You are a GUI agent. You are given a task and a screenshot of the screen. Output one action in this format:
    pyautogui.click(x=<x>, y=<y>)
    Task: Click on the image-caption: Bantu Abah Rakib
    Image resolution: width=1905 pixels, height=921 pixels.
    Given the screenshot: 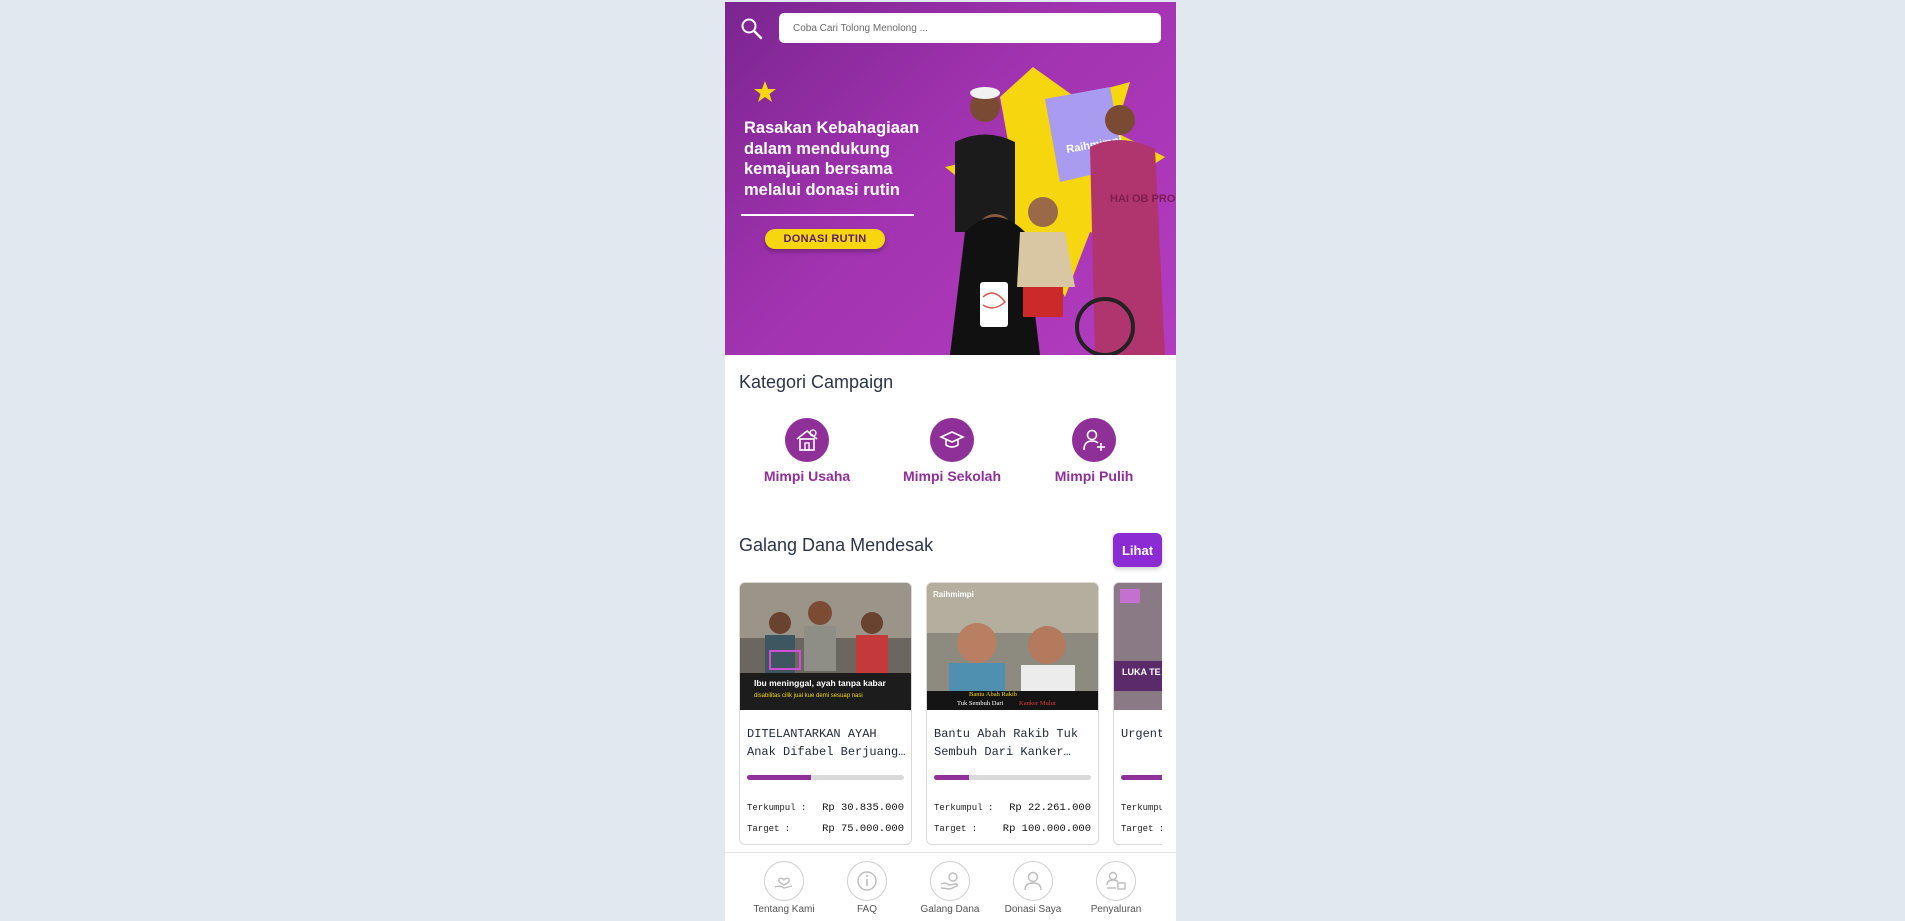 What is the action you would take?
    pyautogui.click(x=993, y=694)
    